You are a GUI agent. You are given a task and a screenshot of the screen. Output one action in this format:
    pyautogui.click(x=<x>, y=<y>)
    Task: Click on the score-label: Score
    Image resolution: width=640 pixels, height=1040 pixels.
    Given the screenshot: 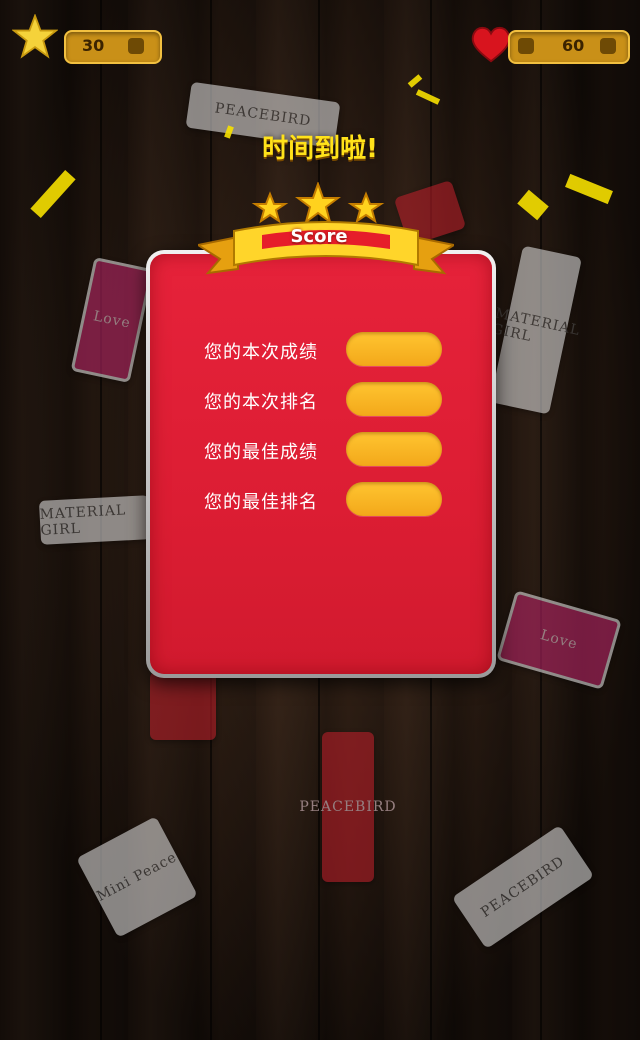 What is the action you would take?
    pyautogui.click(x=319, y=236)
    